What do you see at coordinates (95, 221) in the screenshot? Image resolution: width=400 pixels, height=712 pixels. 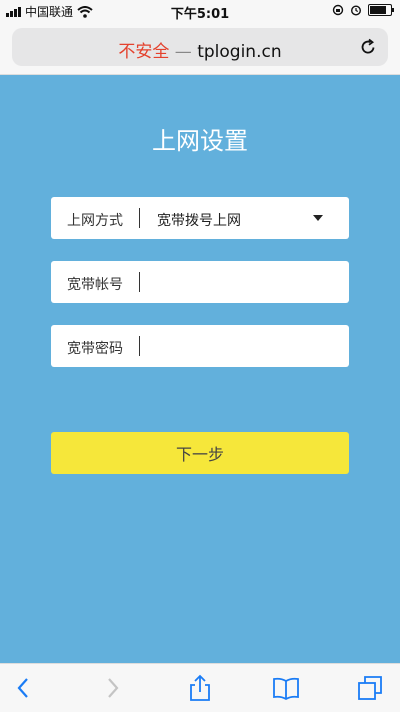 I see `connection-type-label: 上网方式` at bounding box center [95, 221].